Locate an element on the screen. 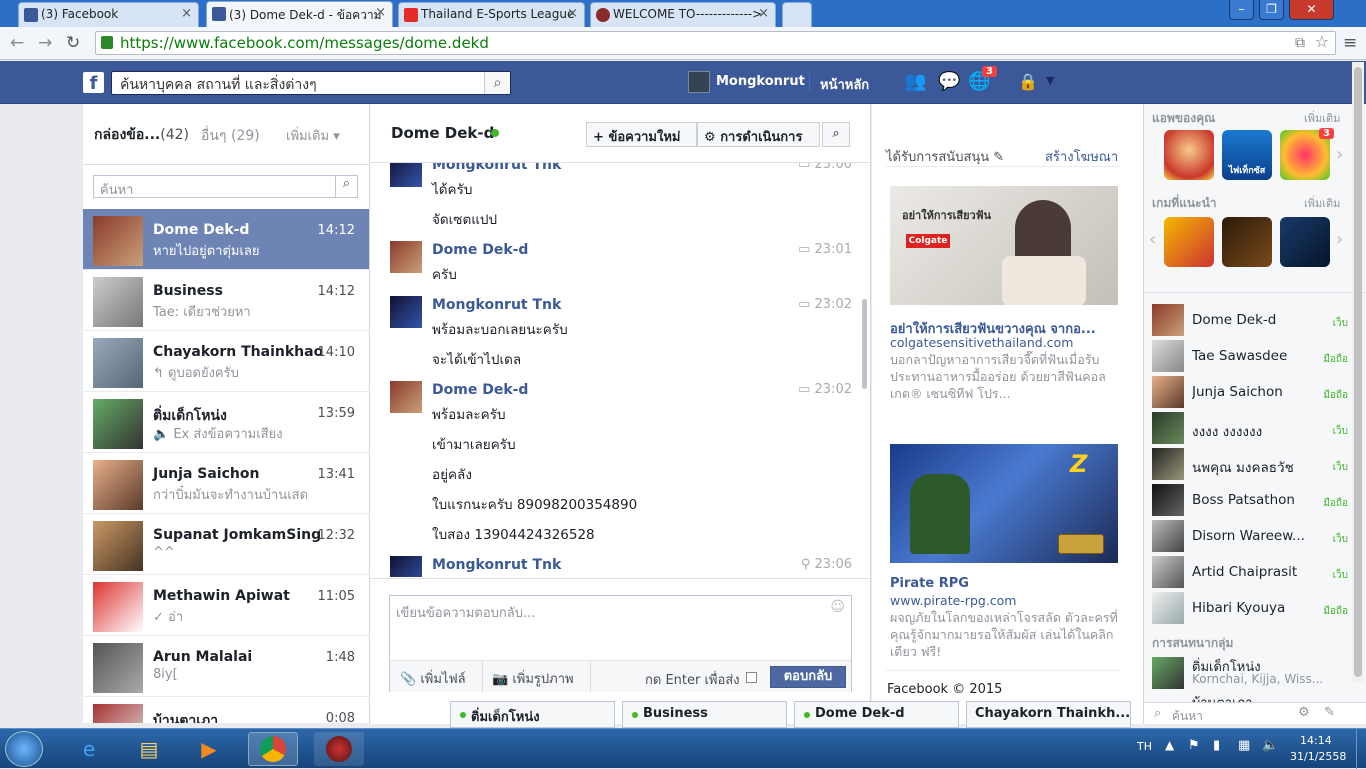  thread-item: บ้านตาเภา 0:08 is located at coordinates (226, 710).